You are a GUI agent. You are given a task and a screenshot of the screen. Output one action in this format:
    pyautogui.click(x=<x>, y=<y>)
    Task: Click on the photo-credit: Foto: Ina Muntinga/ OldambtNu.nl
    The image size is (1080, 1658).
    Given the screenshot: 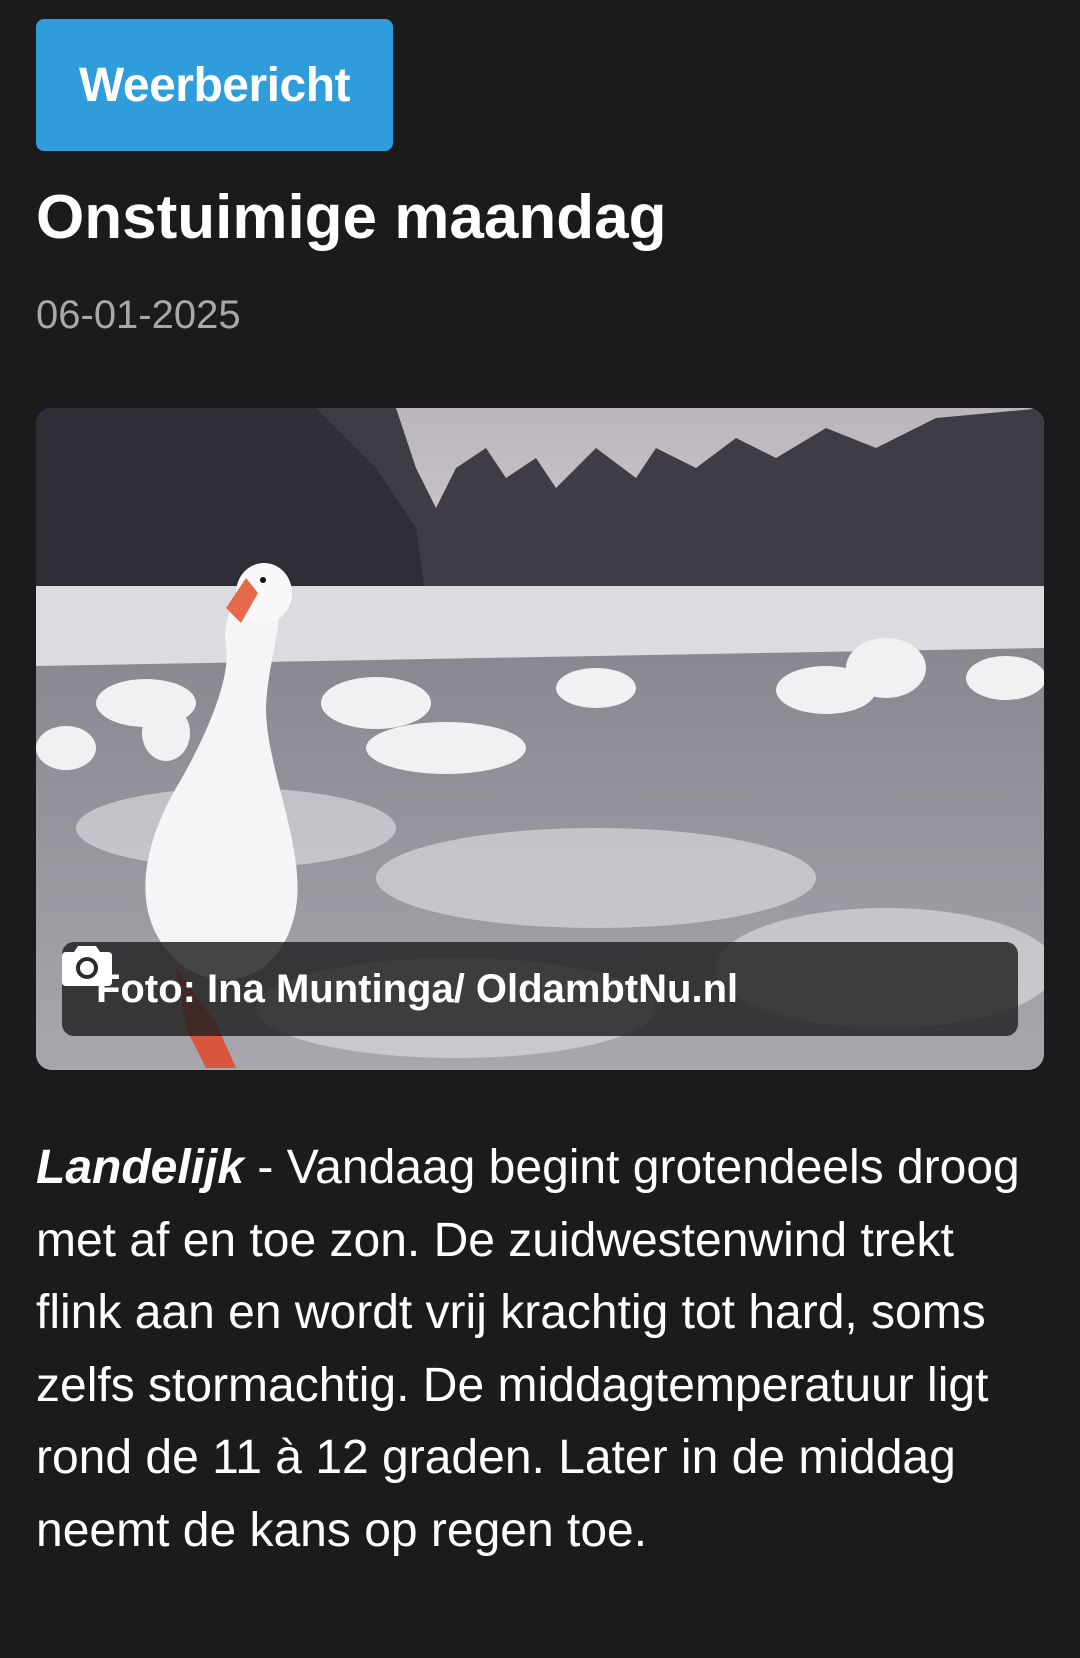 What is the action you would take?
    pyautogui.click(x=417, y=988)
    